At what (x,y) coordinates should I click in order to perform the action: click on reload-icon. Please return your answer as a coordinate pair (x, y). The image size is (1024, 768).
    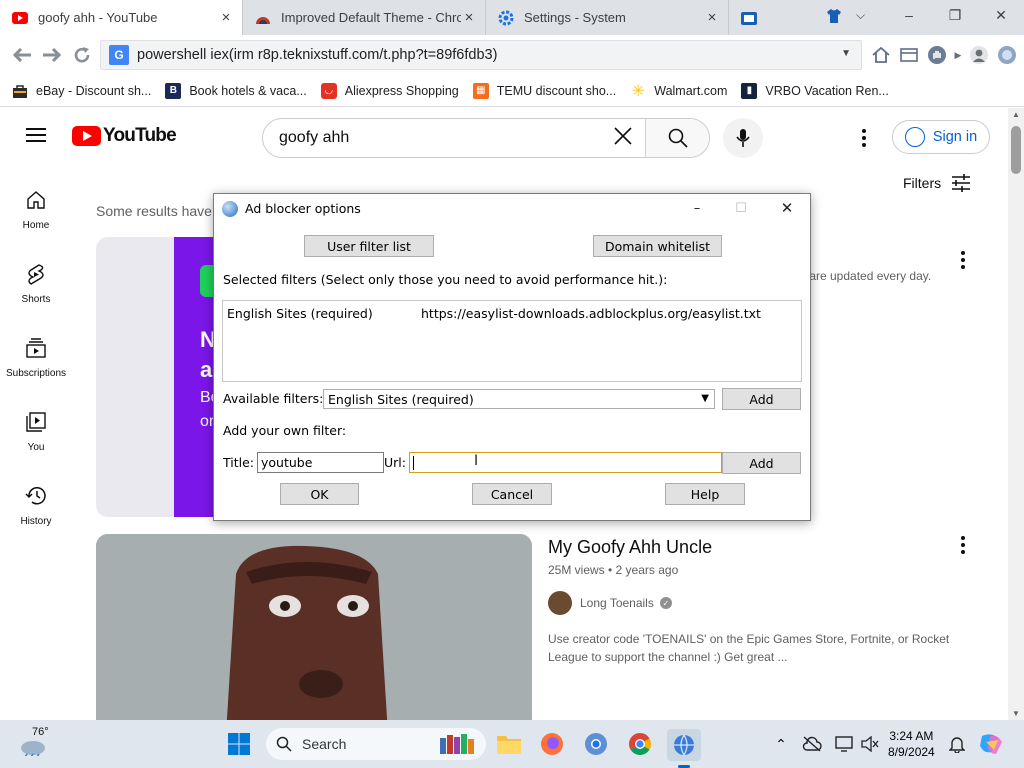
    Looking at the image, I should click on (82, 55).